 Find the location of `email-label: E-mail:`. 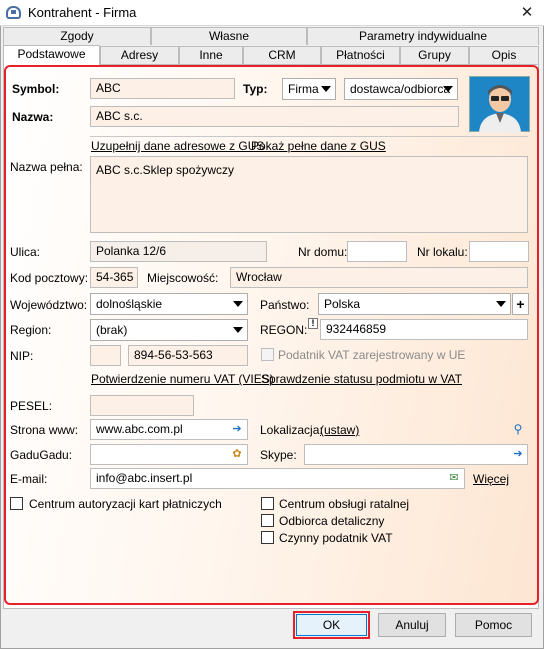

email-label: E-mail: is located at coordinates (29, 479).